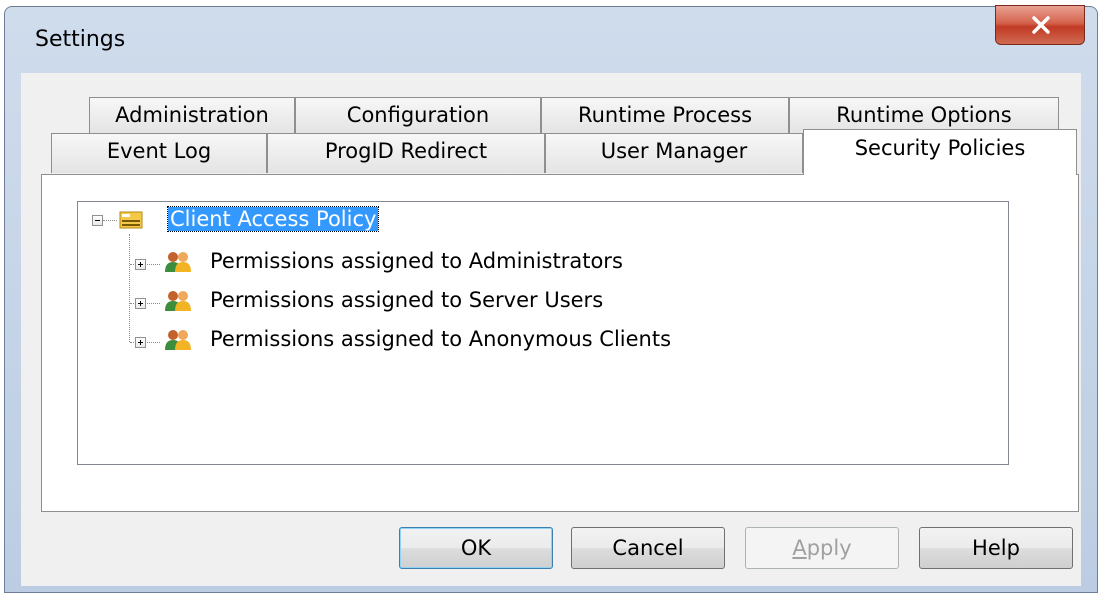  I want to click on ok-button: OK, so click(476, 548).